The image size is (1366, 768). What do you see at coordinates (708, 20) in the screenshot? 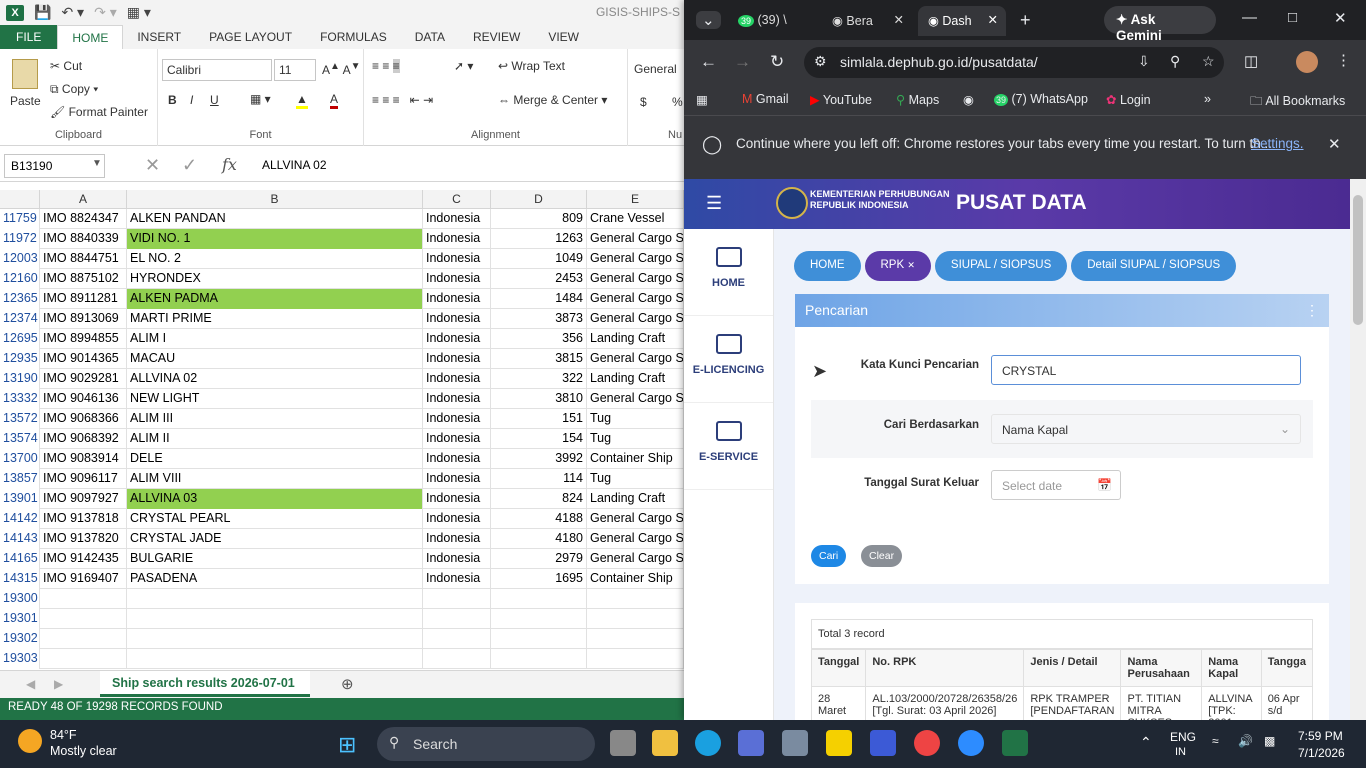
I see `tab-search-icon: ⌄` at bounding box center [708, 20].